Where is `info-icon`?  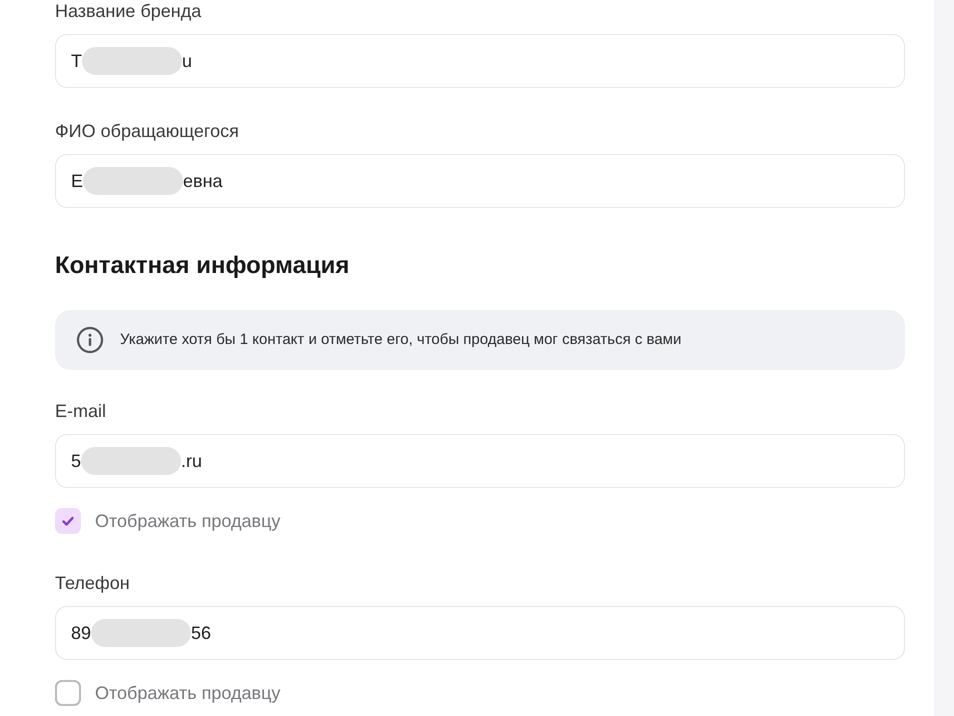
info-icon is located at coordinates (90, 340).